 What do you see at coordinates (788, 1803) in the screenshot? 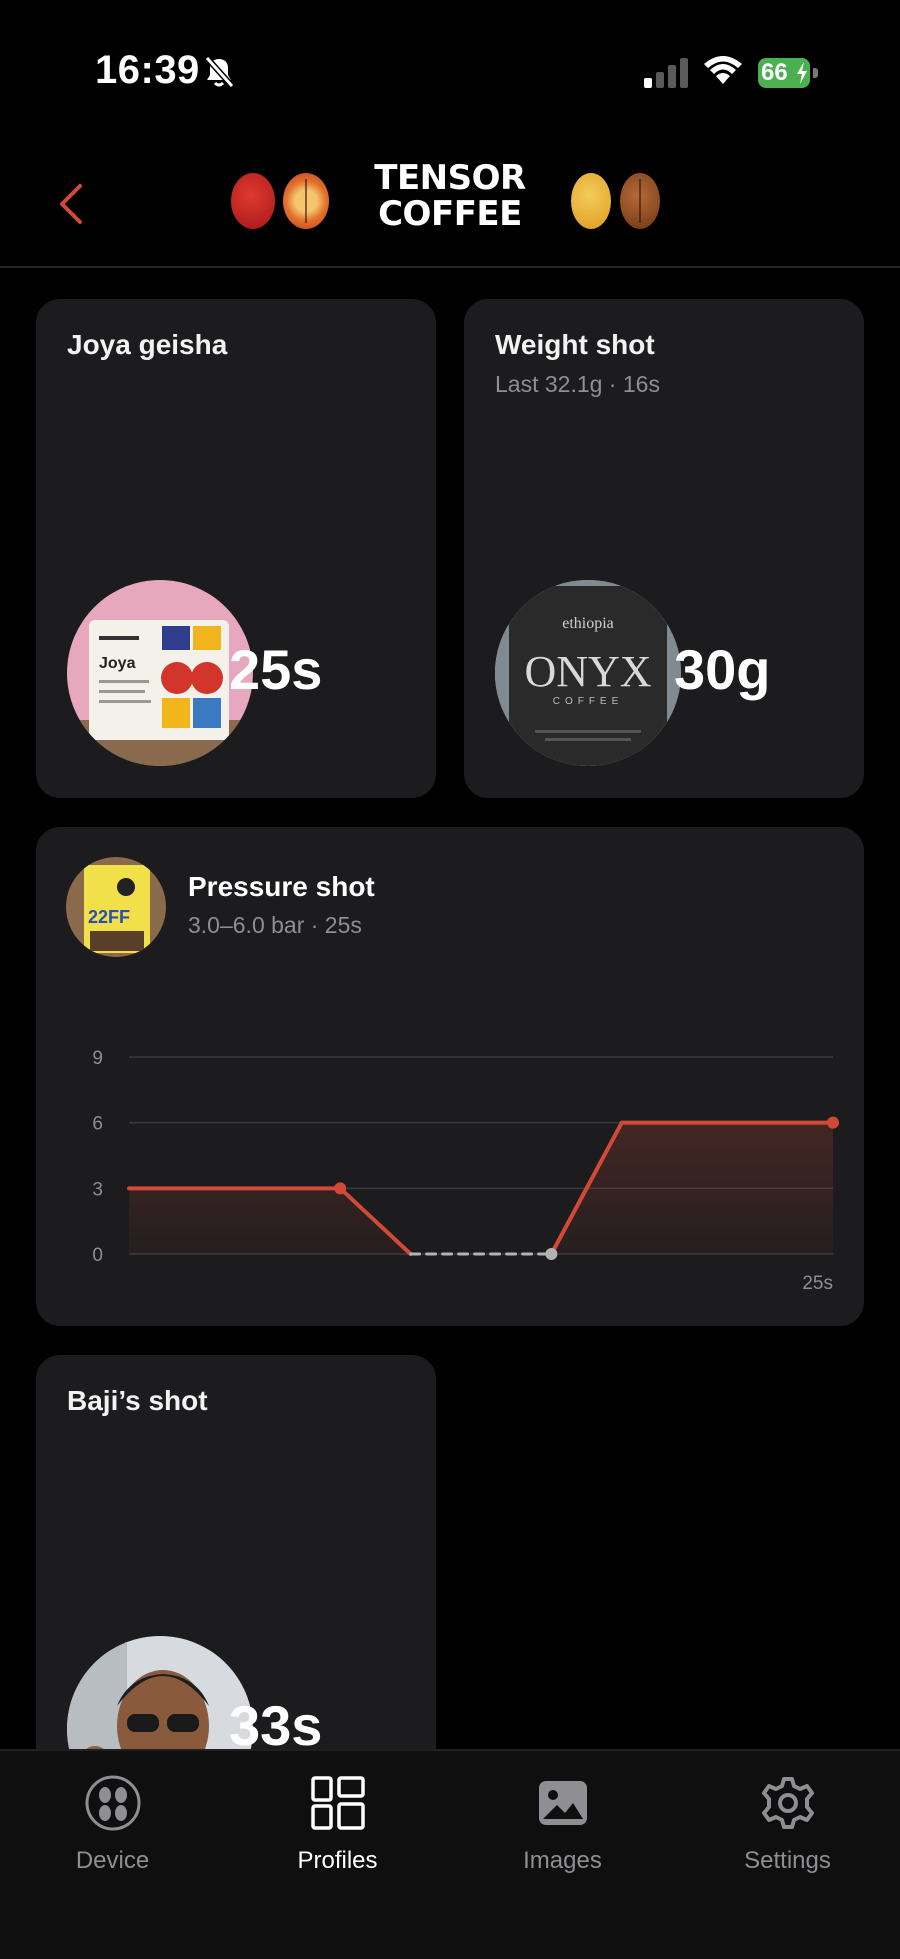
I see `gear-icon` at bounding box center [788, 1803].